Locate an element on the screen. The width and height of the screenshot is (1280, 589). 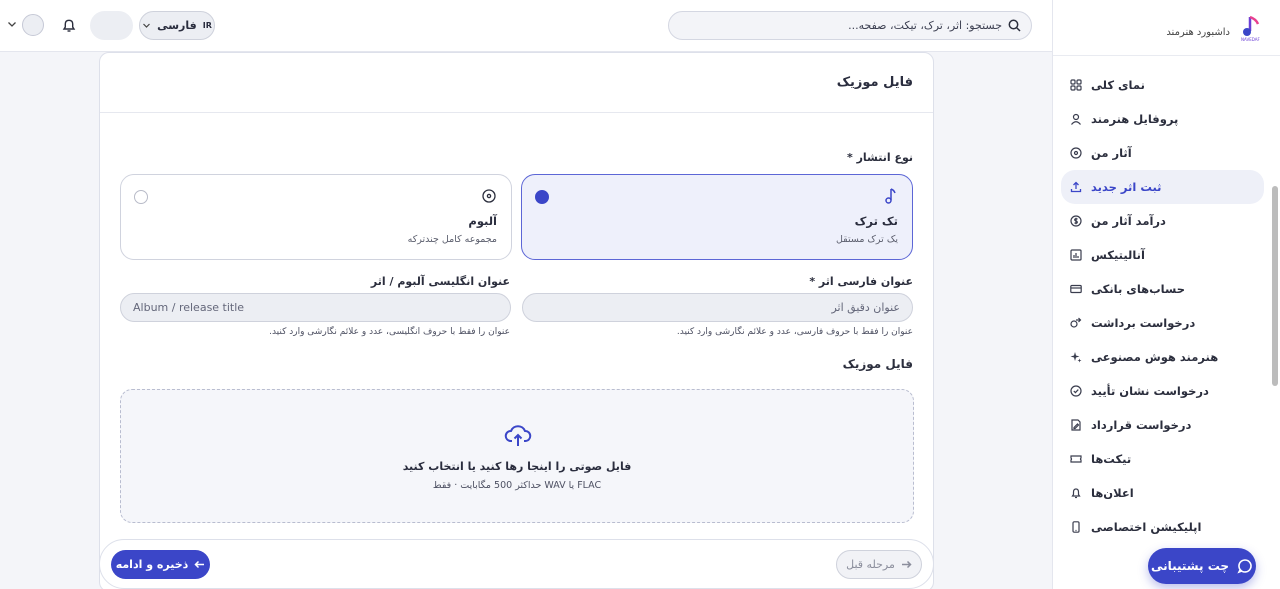
brand-text: داشبورد هنرمند is located at coordinates (1198, 32).